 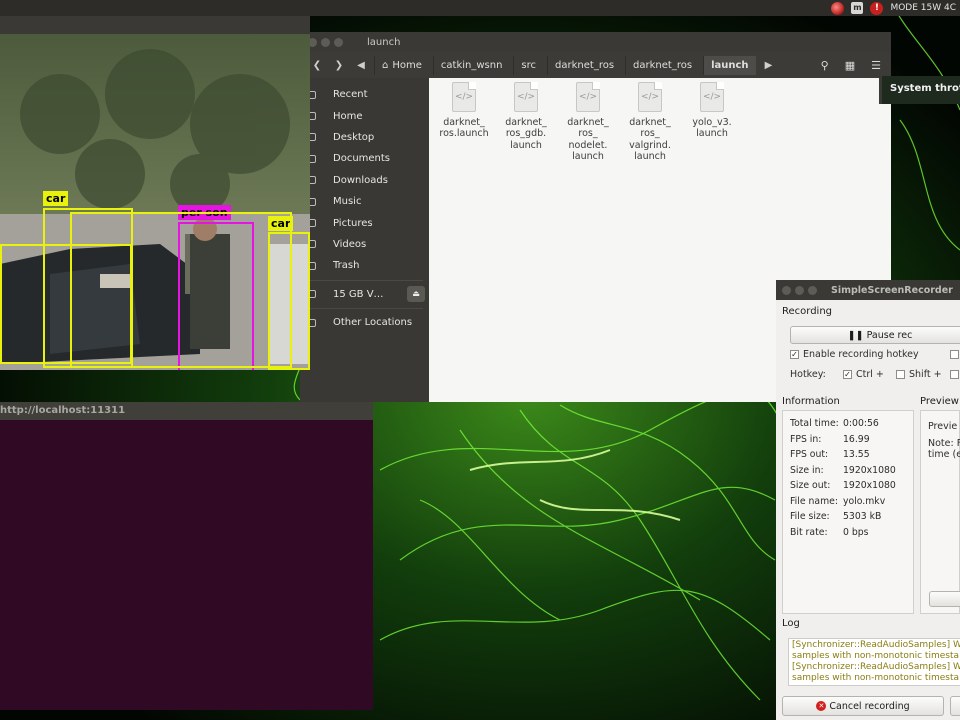 I want to click on info-file-size: File size: 5303 kB, so click(x=836, y=516).